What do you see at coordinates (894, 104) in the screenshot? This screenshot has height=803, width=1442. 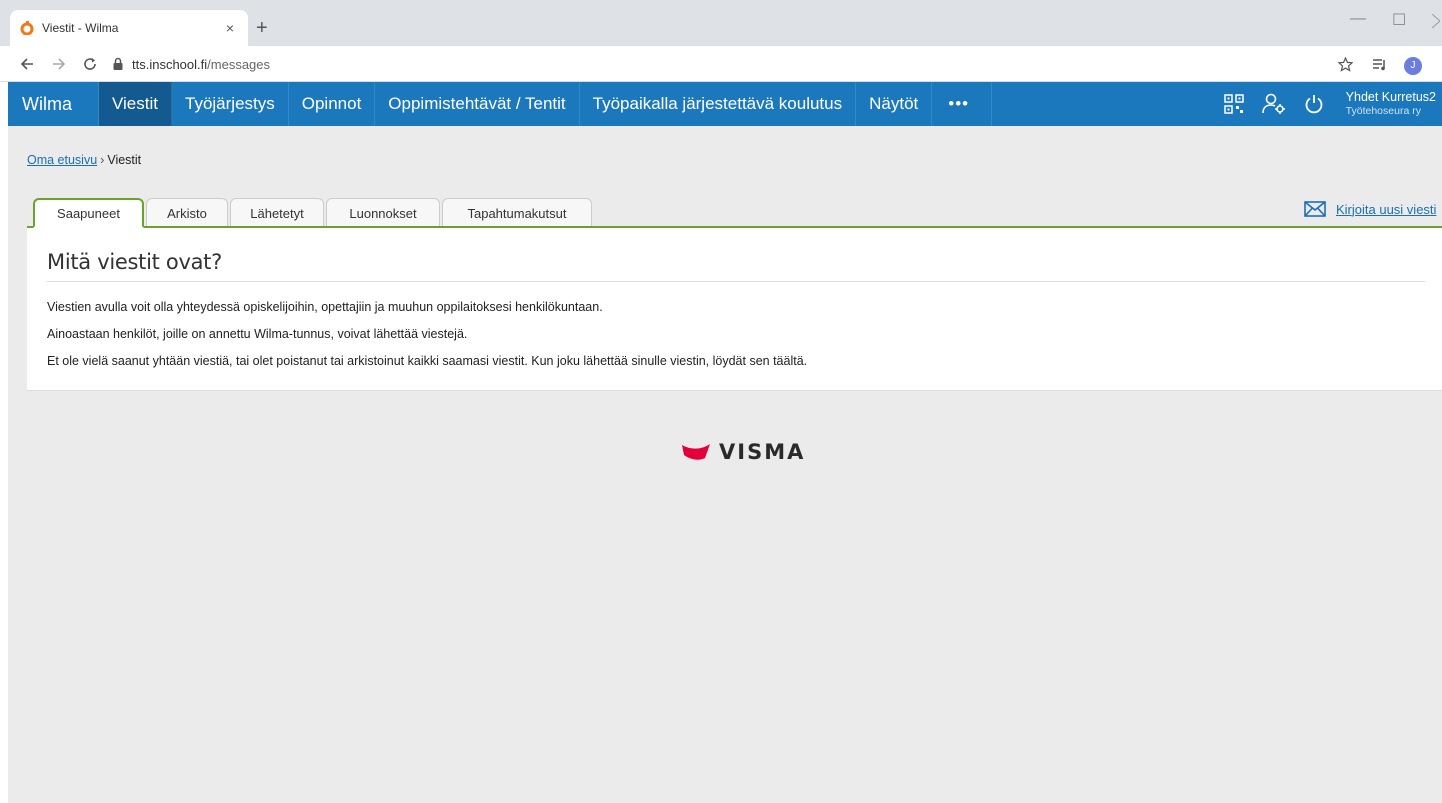 I see `nav-item-naytot: Näytöt` at bounding box center [894, 104].